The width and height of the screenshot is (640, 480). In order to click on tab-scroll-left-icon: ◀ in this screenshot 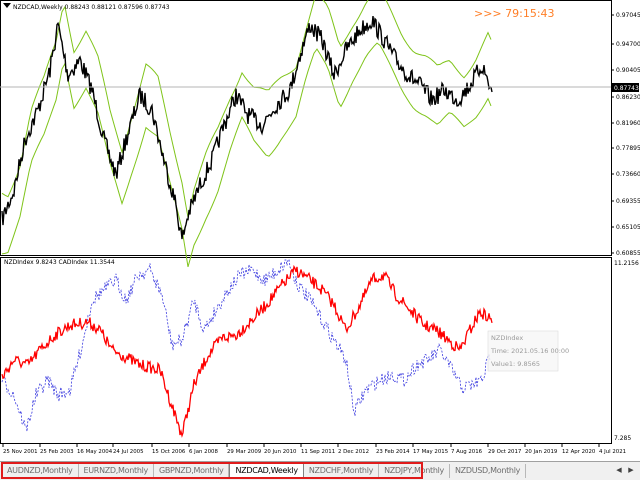, I will do `click(619, 470)`.